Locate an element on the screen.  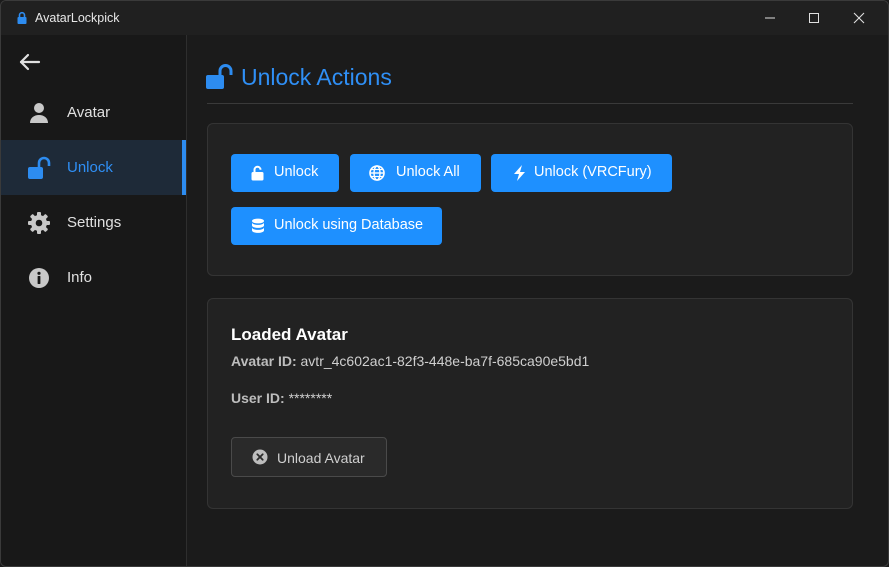
unlock-button: Unlock is located at coordinates (285, 173).